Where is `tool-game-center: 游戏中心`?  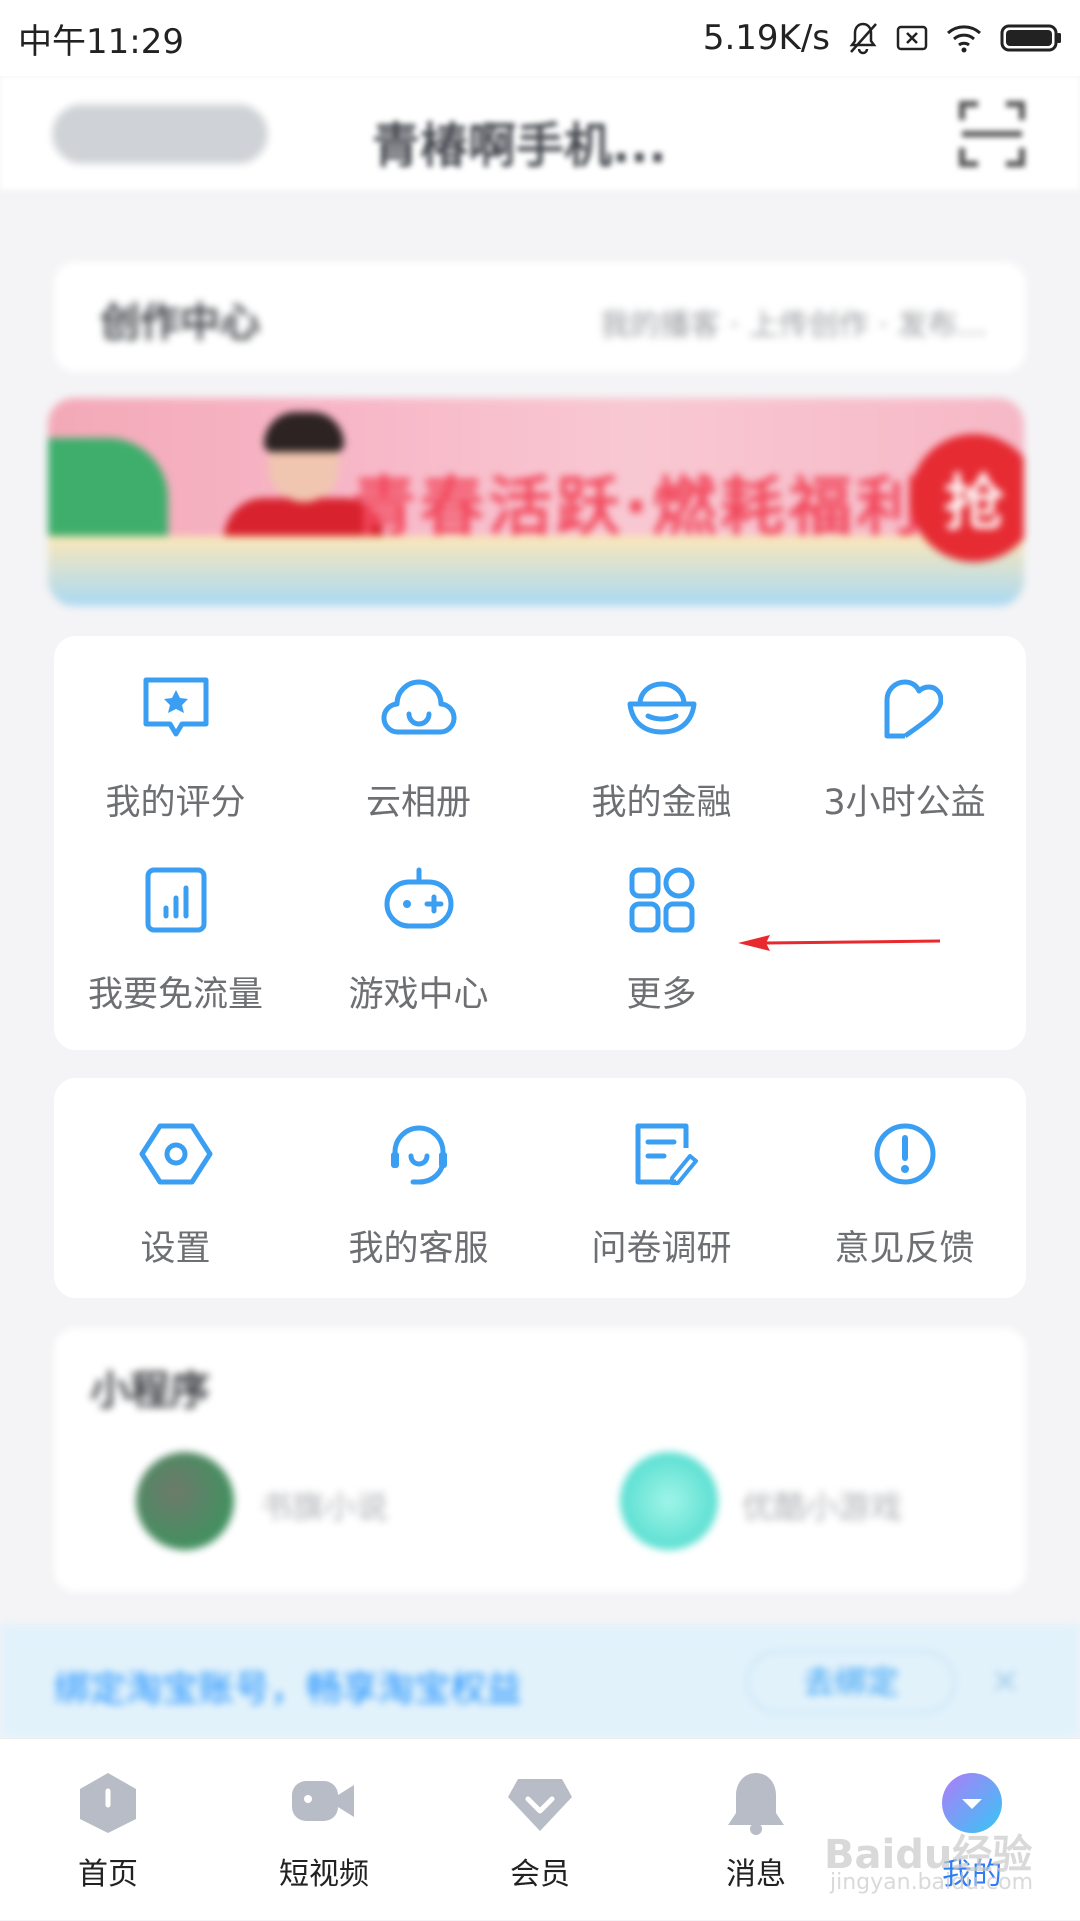 tool-game-center: 游戏中心 is located at coordinates (418, 921).